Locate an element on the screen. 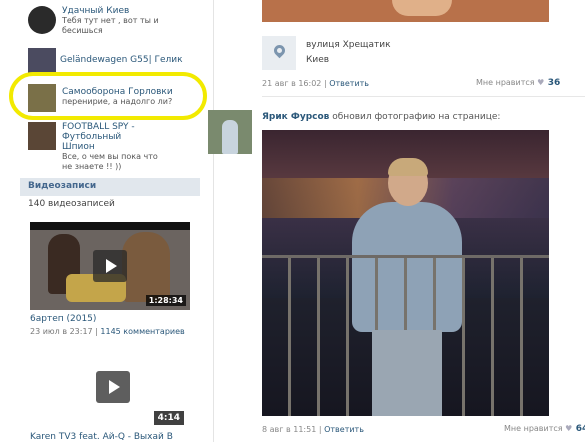  video-title: Karen TV3 feat. Ай-Q - Выхай В is located at coordinates (101, 437).